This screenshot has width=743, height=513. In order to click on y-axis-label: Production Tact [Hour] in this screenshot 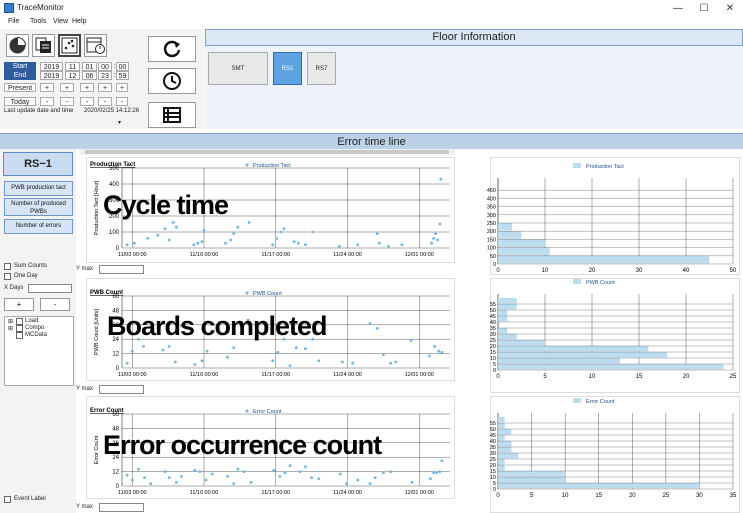, I will do `click(97, 207)`.